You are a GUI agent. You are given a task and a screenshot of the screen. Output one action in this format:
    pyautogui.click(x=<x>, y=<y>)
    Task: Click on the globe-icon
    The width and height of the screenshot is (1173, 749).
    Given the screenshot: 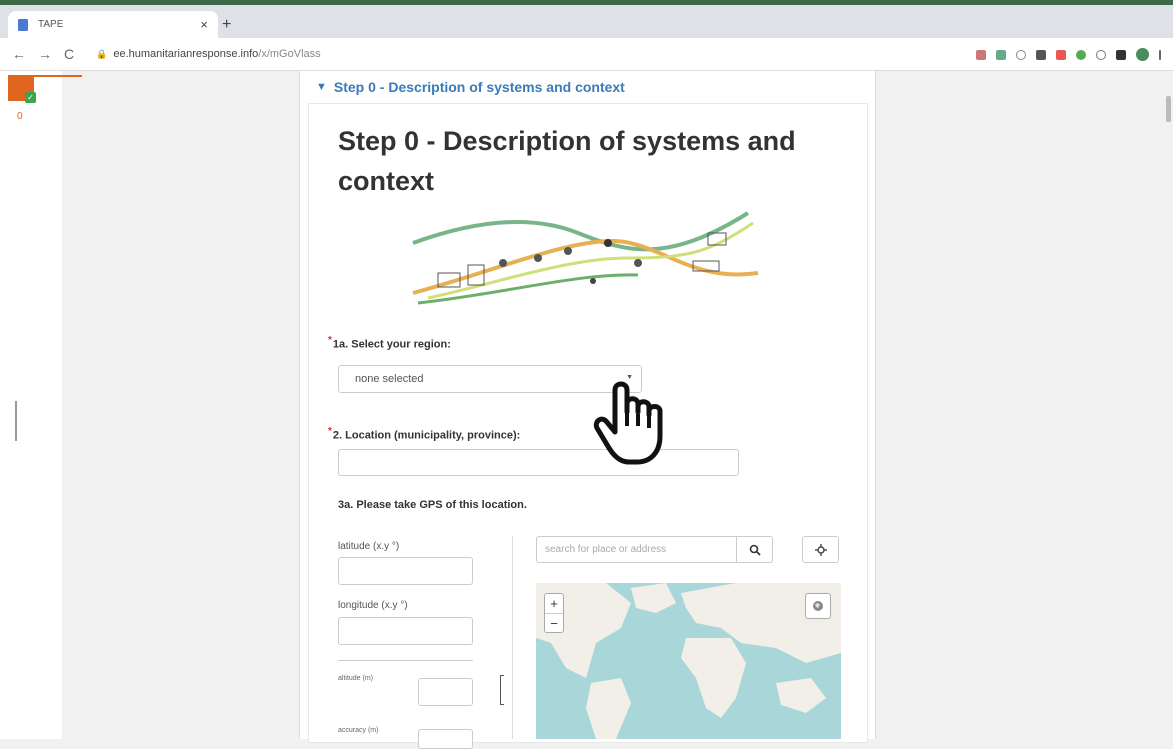 What is the action you would take?
    pyautogui.click(x=818, y=606)
    